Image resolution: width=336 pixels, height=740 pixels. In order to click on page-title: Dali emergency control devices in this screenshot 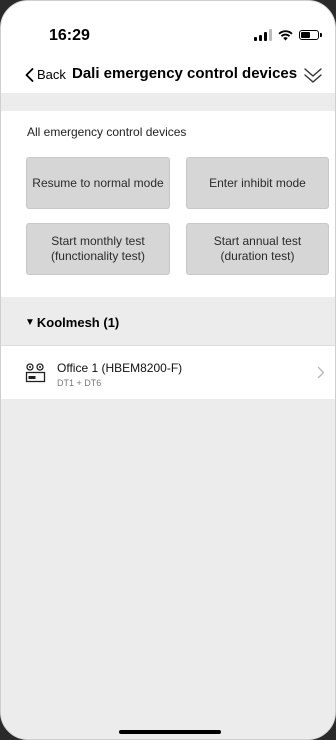, I will do `click(185, 73)`.